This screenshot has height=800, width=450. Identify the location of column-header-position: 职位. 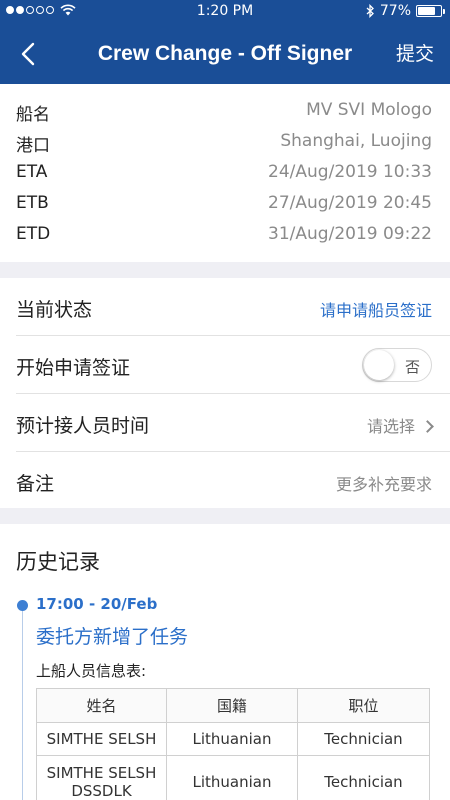
(363, 705).